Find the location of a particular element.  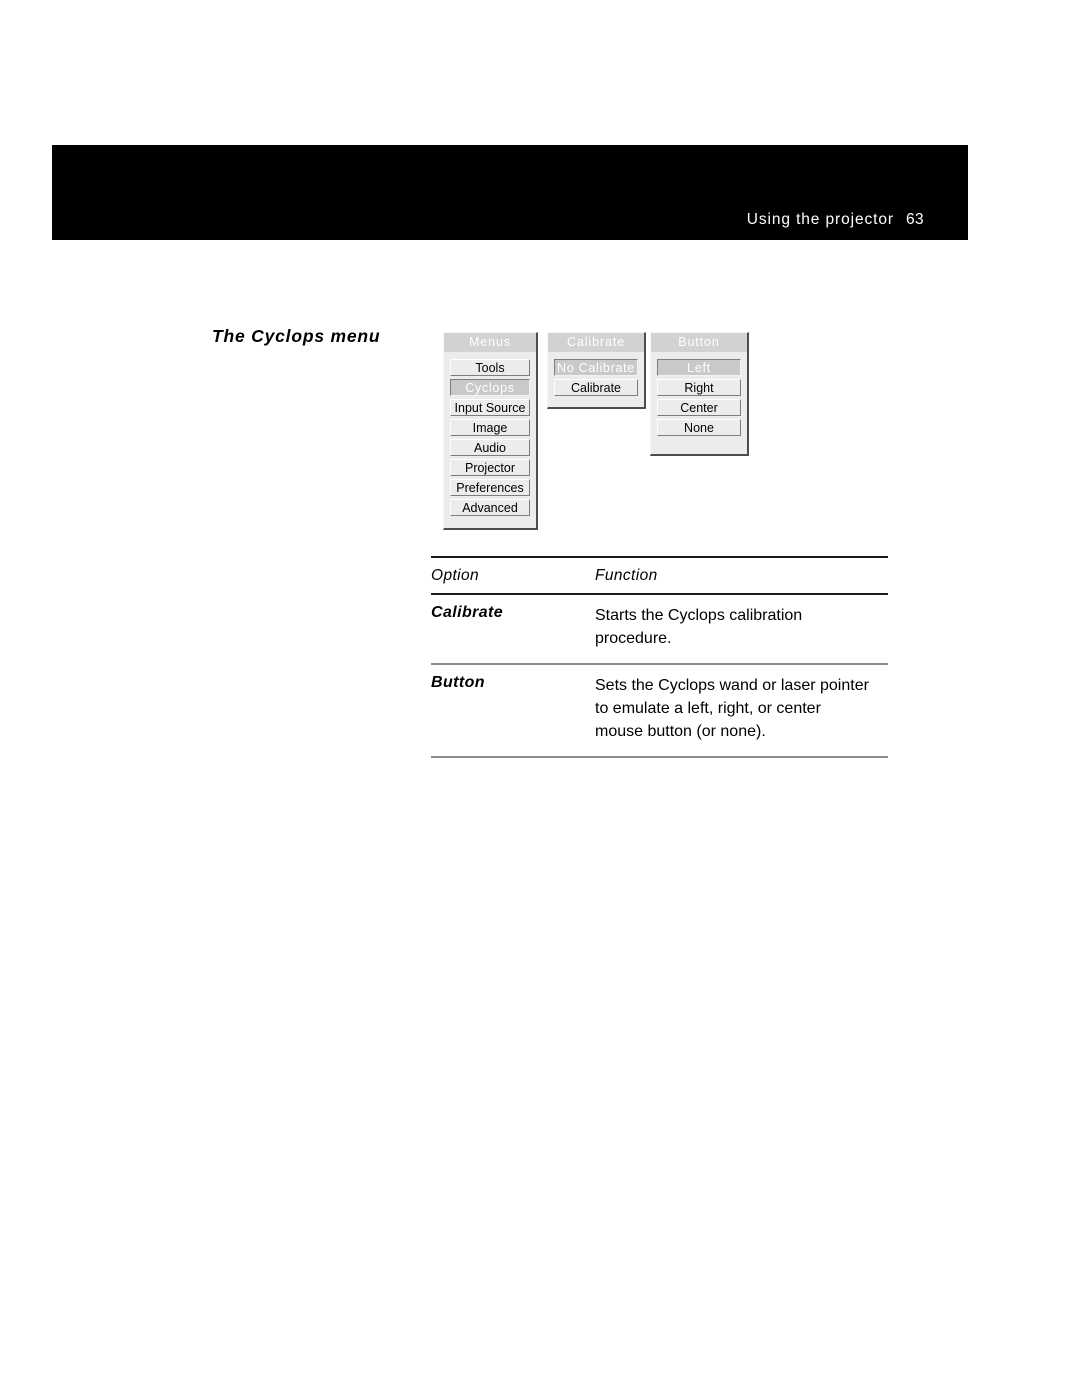

panel-button: Button Left Right Center None is located at coordinates (699, 394).